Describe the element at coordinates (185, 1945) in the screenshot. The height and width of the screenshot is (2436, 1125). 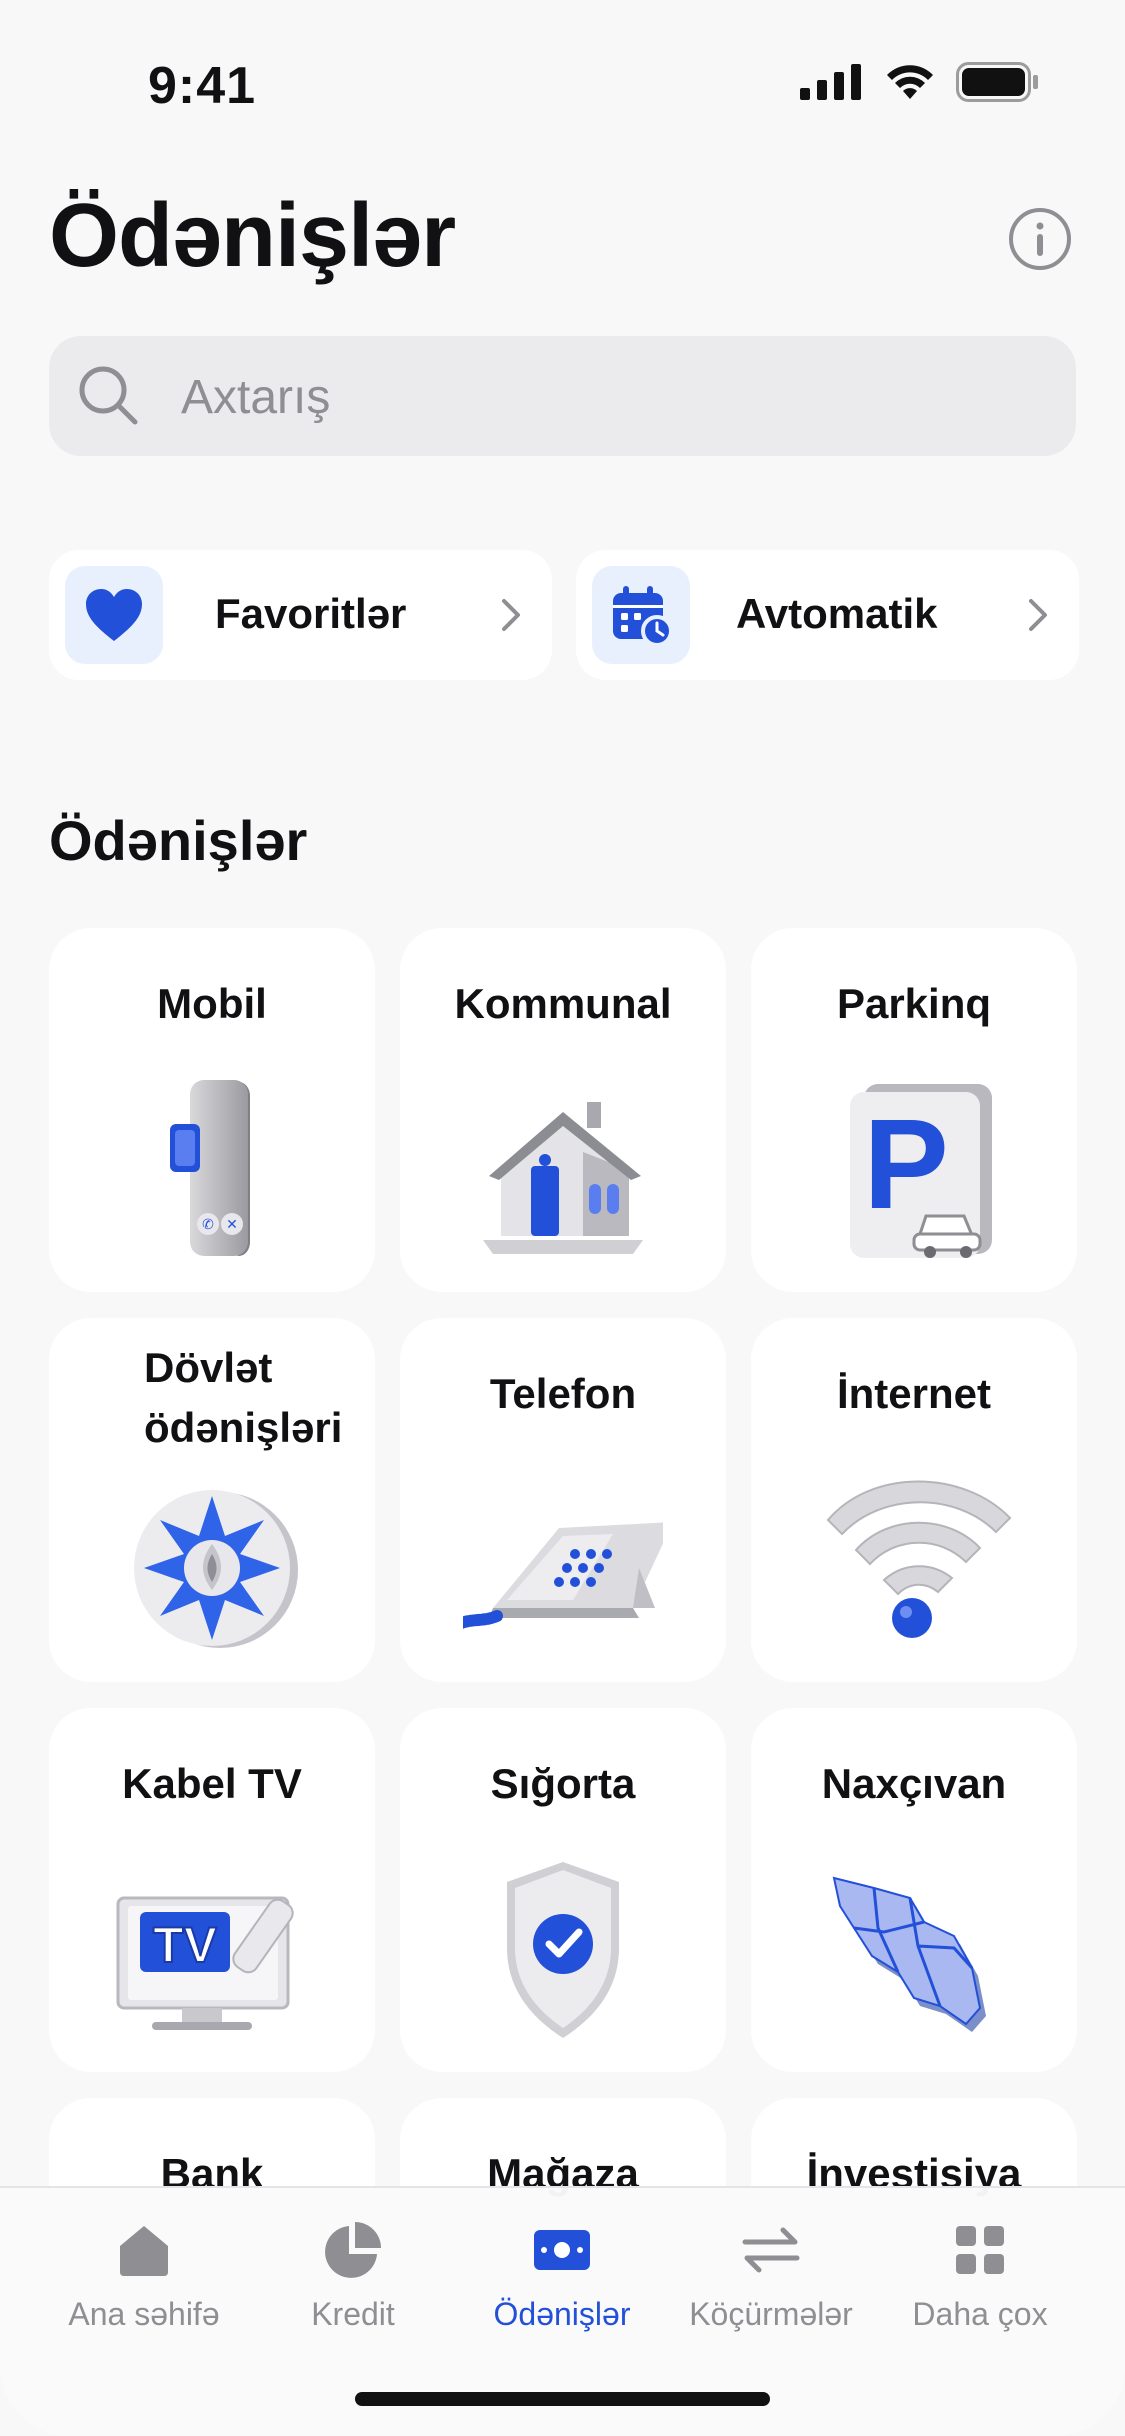
I see `svg-text: TV` at that location.